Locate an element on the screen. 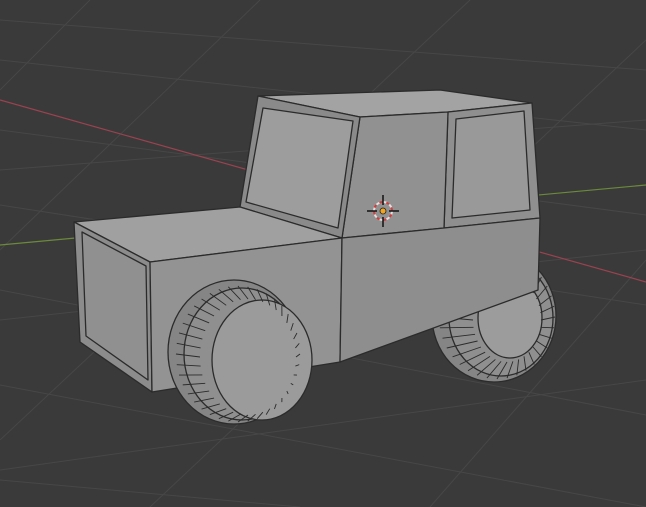 The width and height of the screenshot is (646, 507). object-origin-dot is located at coordinates (383, 211).